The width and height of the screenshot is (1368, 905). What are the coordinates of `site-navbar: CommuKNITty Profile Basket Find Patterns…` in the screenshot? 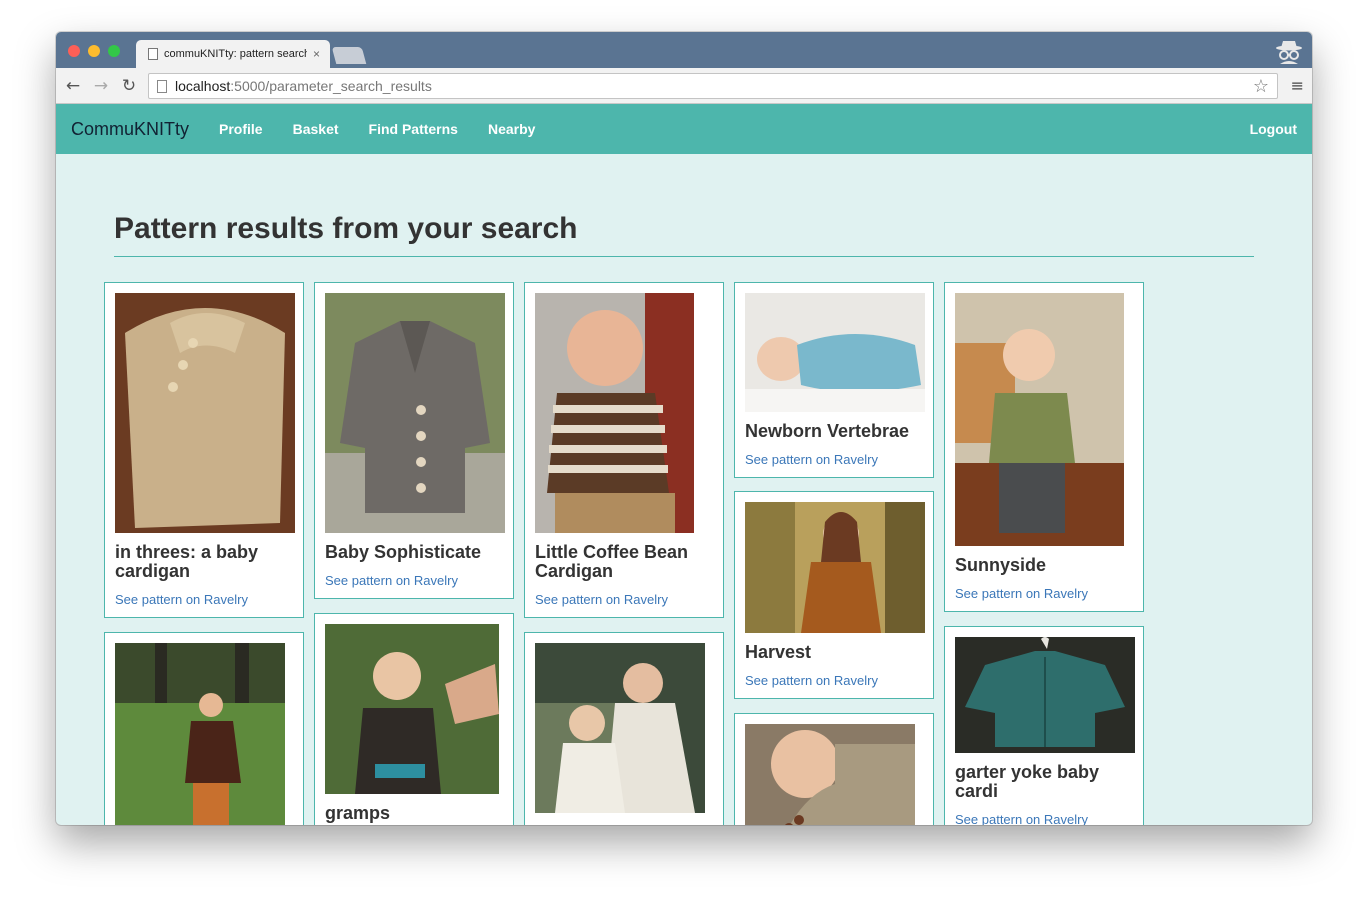 It's located at (684, 129).